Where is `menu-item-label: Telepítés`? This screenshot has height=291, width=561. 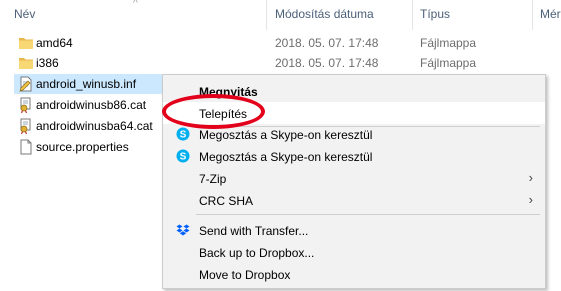 menu-item-label: Telepítés is located at coordinates (223, 114).